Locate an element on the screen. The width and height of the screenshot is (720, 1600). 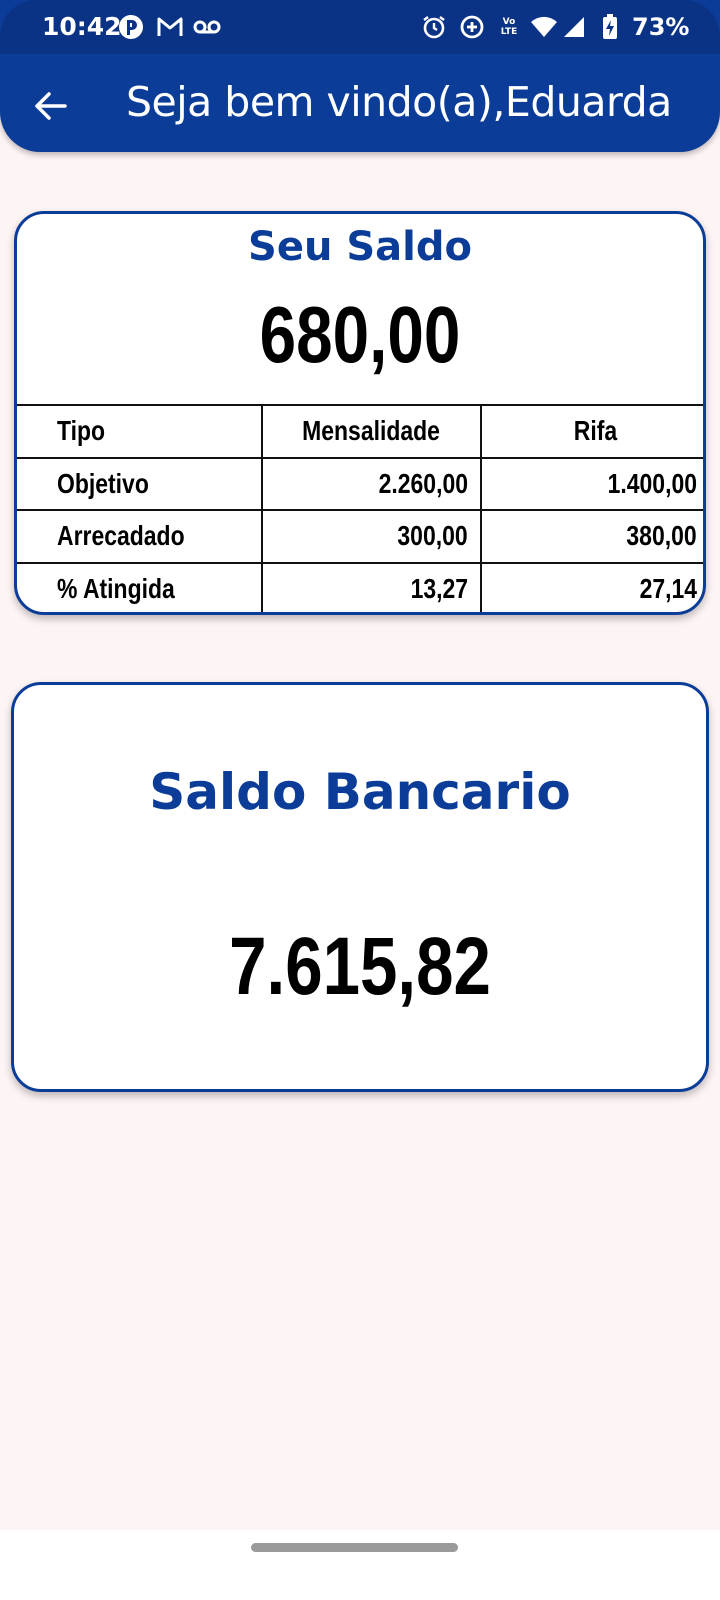
arrow-back-icon is located at coordinates (51, 106).